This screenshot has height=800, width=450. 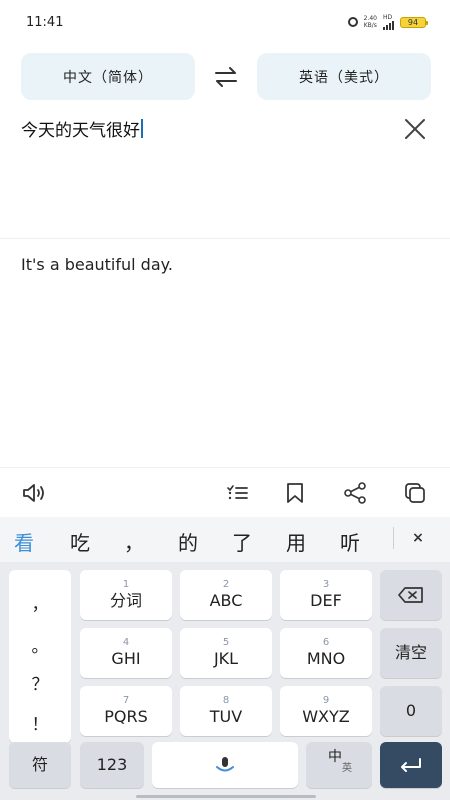 I want to click on punct-question: ？, so click(x=40, y=682).